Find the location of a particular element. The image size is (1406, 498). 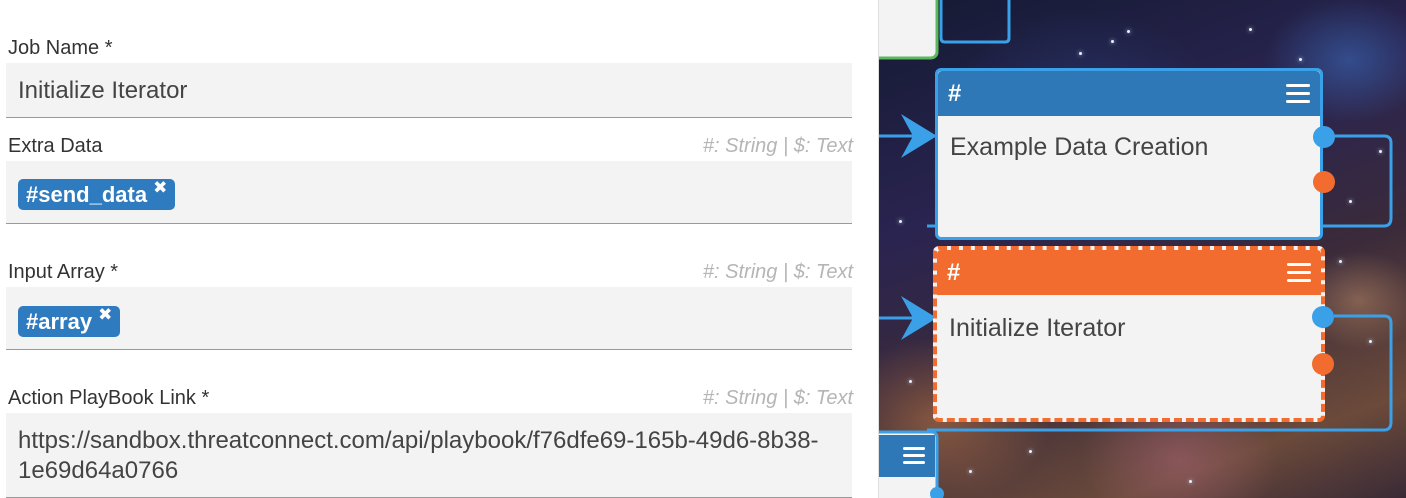

extra-data-field: #send_data ✖ is located at coordinates (429, 192).